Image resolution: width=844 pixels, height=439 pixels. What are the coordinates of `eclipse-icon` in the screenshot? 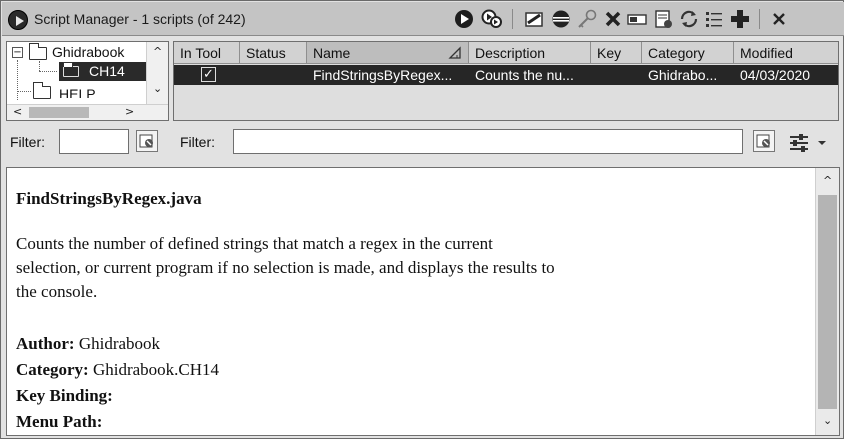 It's located at (561, 19).